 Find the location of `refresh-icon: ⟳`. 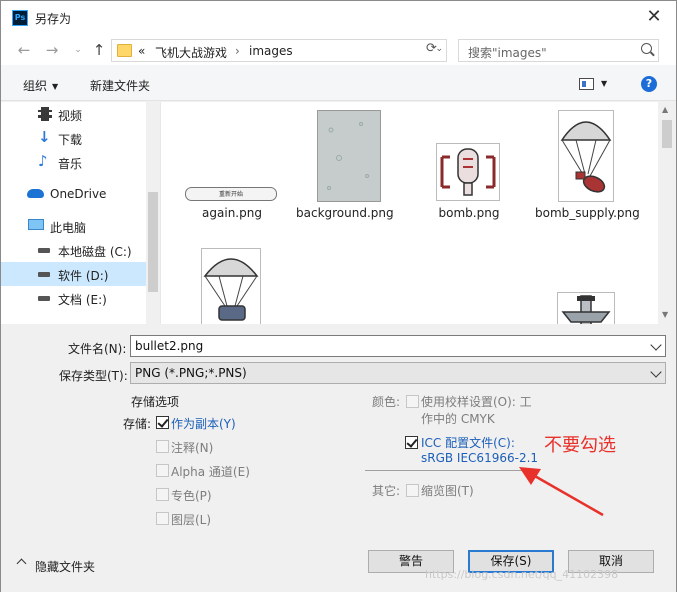

refresh-icon: ⟳ is located at coordinates (431, 48).